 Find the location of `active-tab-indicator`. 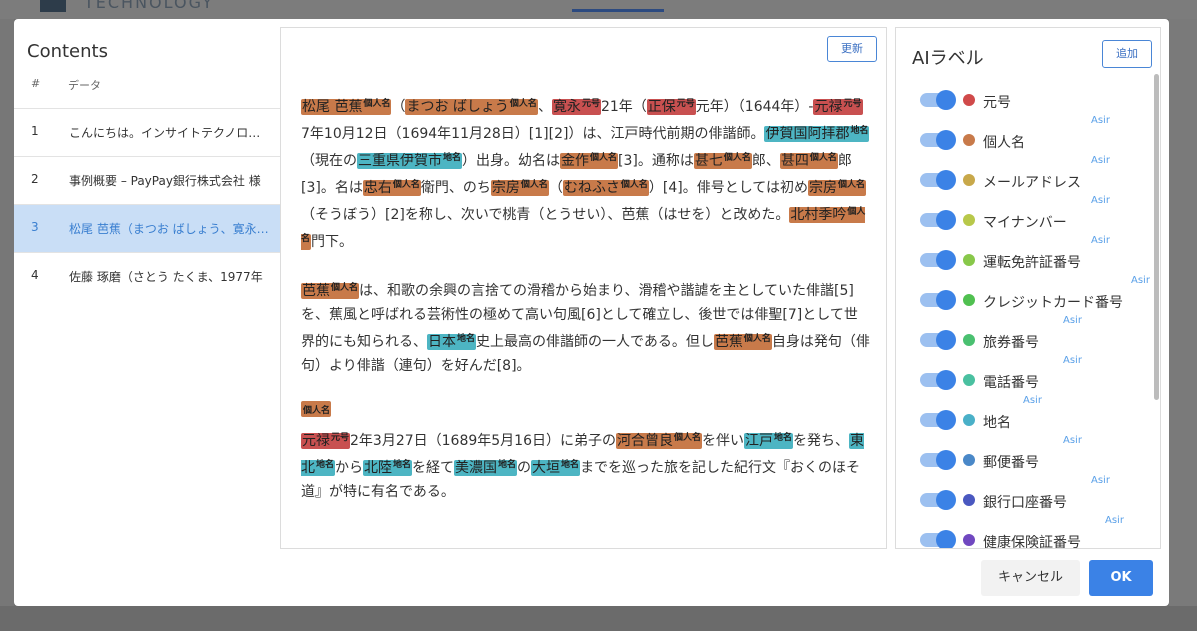

active-tab-indicator is located at coordinates (618, 10).